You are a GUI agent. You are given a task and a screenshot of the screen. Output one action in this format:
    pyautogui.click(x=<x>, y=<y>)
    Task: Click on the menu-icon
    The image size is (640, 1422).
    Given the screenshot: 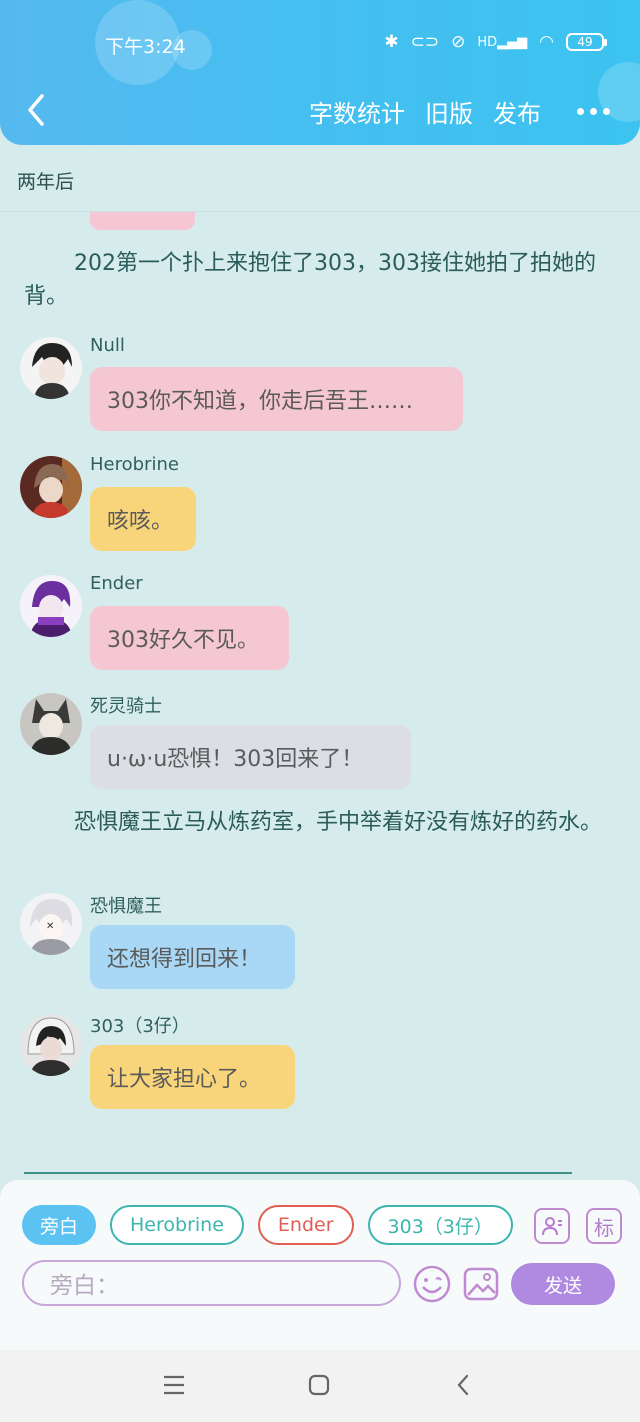 What is the action you would take?
    pyautogui.click(x=174, y=1385)
    